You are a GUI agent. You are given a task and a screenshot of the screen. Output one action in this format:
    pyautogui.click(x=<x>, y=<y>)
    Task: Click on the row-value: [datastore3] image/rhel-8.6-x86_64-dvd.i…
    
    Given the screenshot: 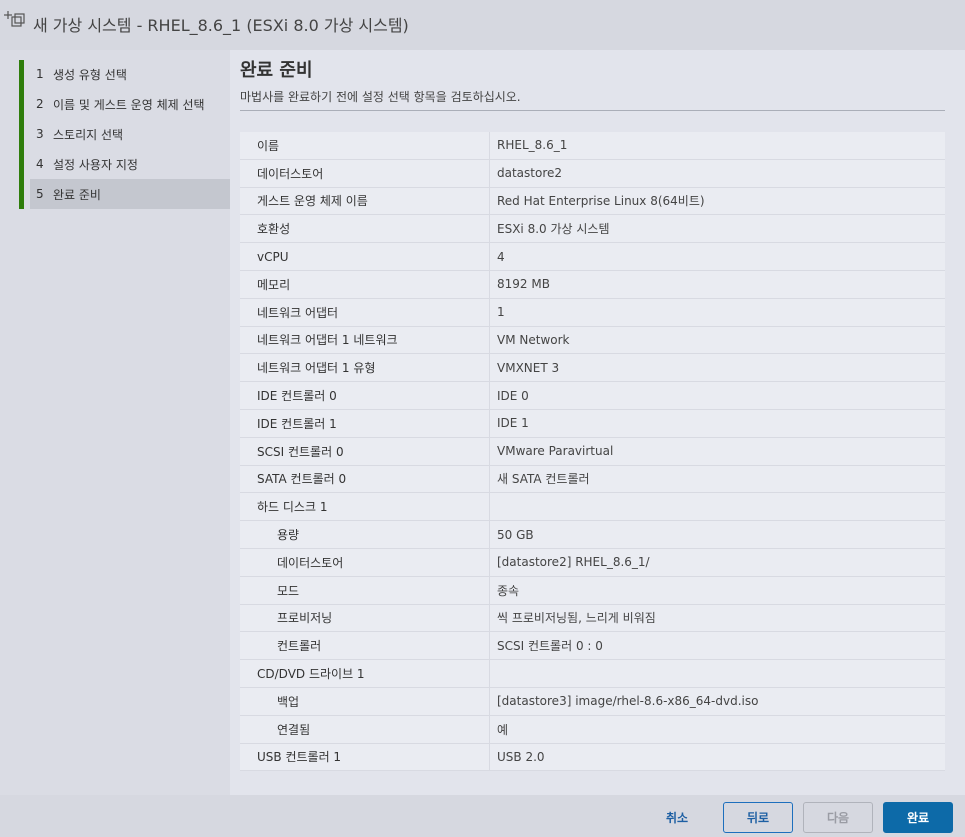 What is the action you would take?
    pyautogui.click(x=628, y=701)
    